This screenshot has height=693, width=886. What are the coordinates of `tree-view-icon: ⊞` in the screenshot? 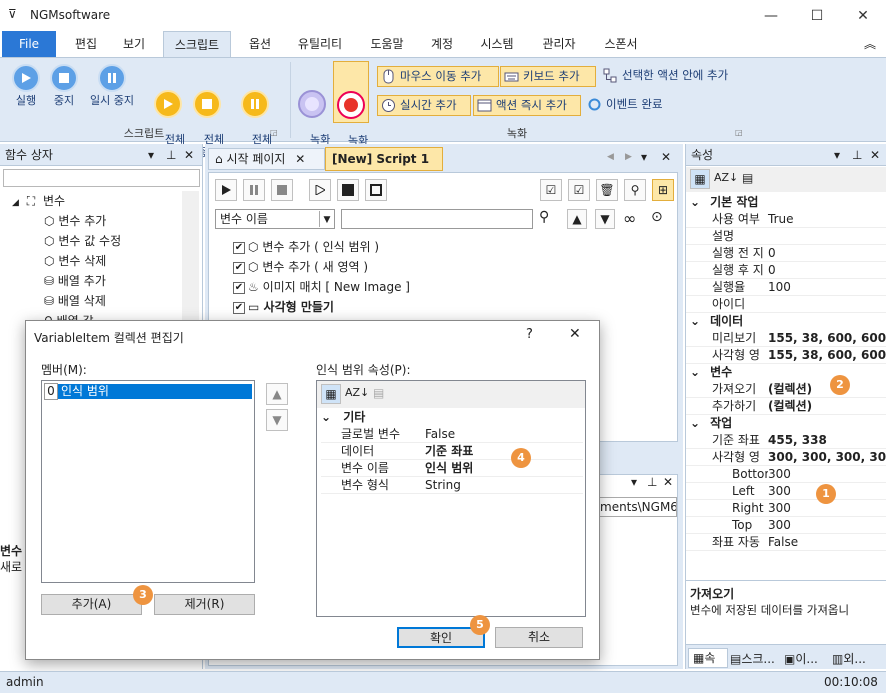 It's located at (663, 190).